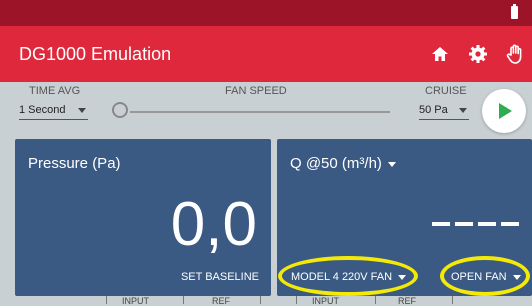 The image size is (532, 306). I want to click on cruise-value: 50 Pa, so click(433, 110).